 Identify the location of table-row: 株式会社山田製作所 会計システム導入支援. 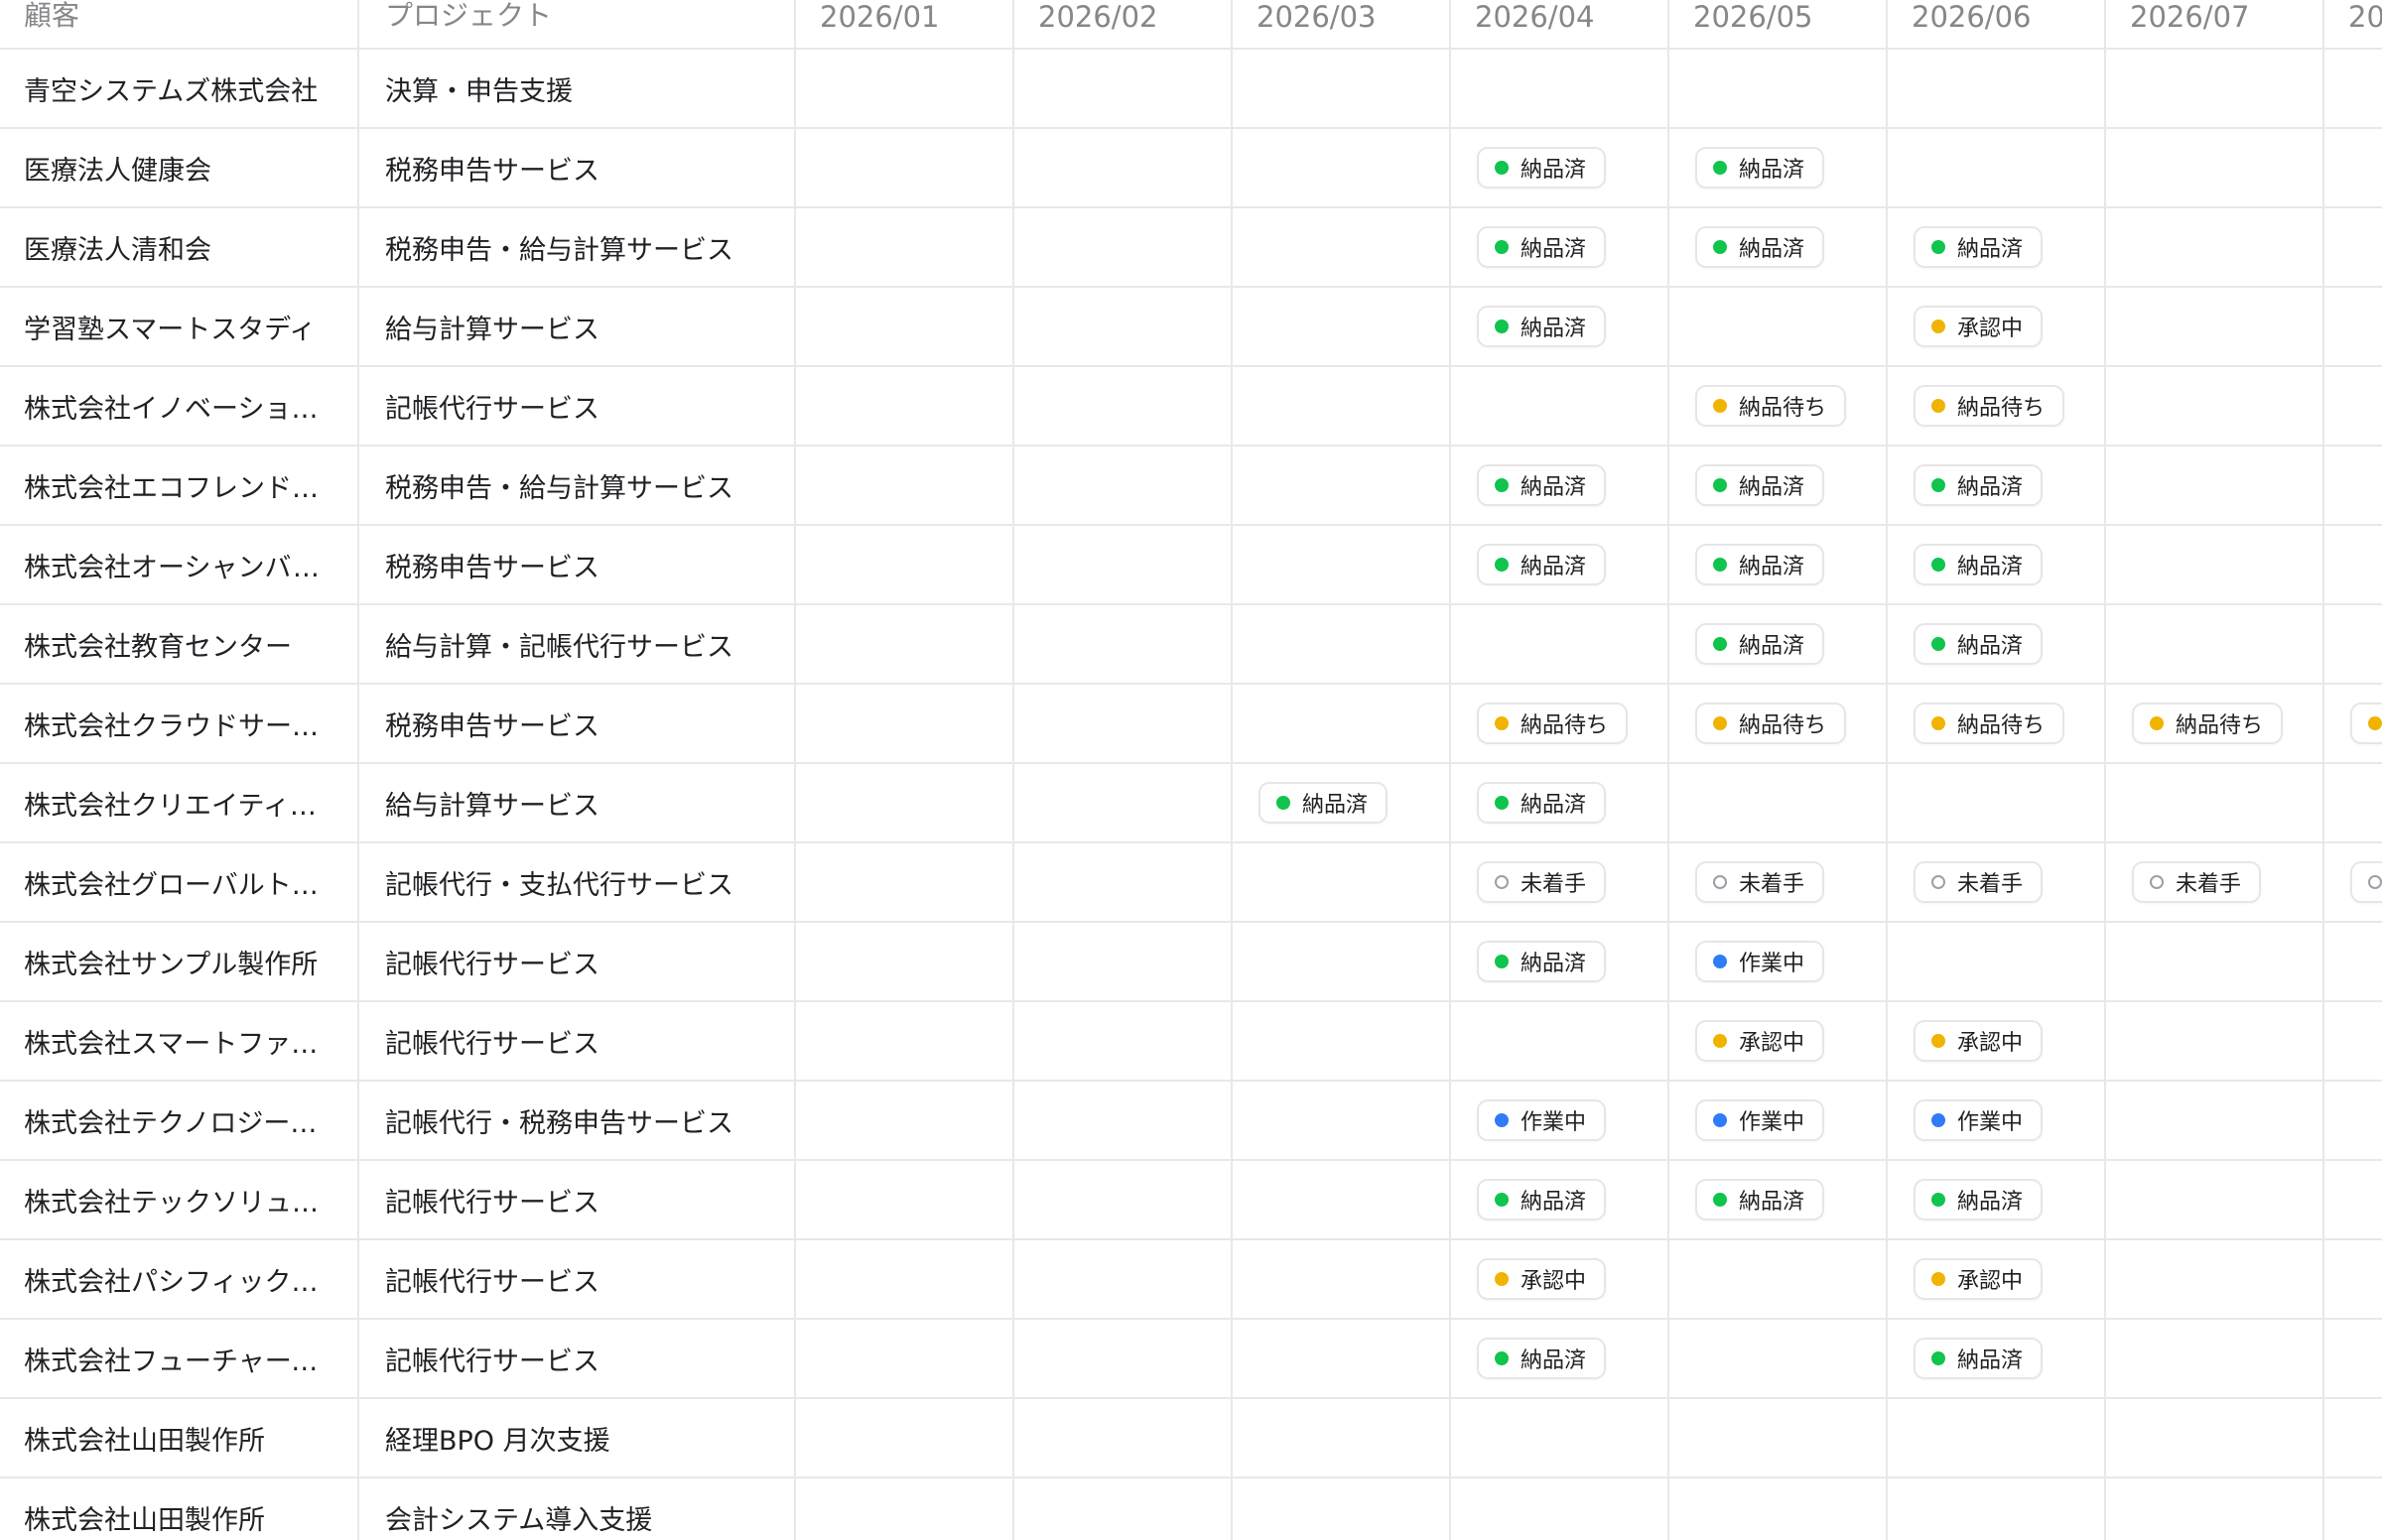
(1191, 1509).